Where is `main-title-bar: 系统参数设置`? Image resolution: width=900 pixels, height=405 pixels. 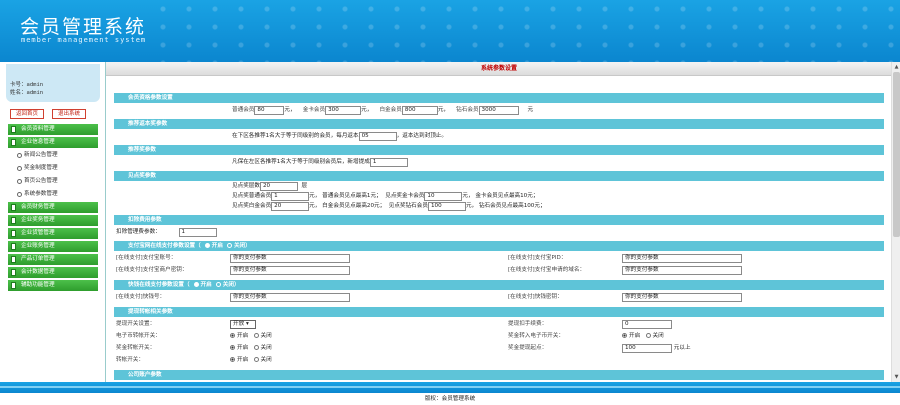 main-title-bar: 系统参数设置 is located at coordinates (499, 69).